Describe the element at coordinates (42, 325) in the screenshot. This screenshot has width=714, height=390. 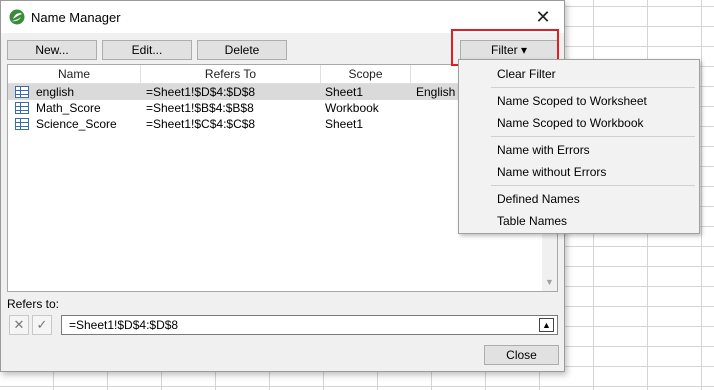
I see `confirm-edit-icon: ✓` at that location.